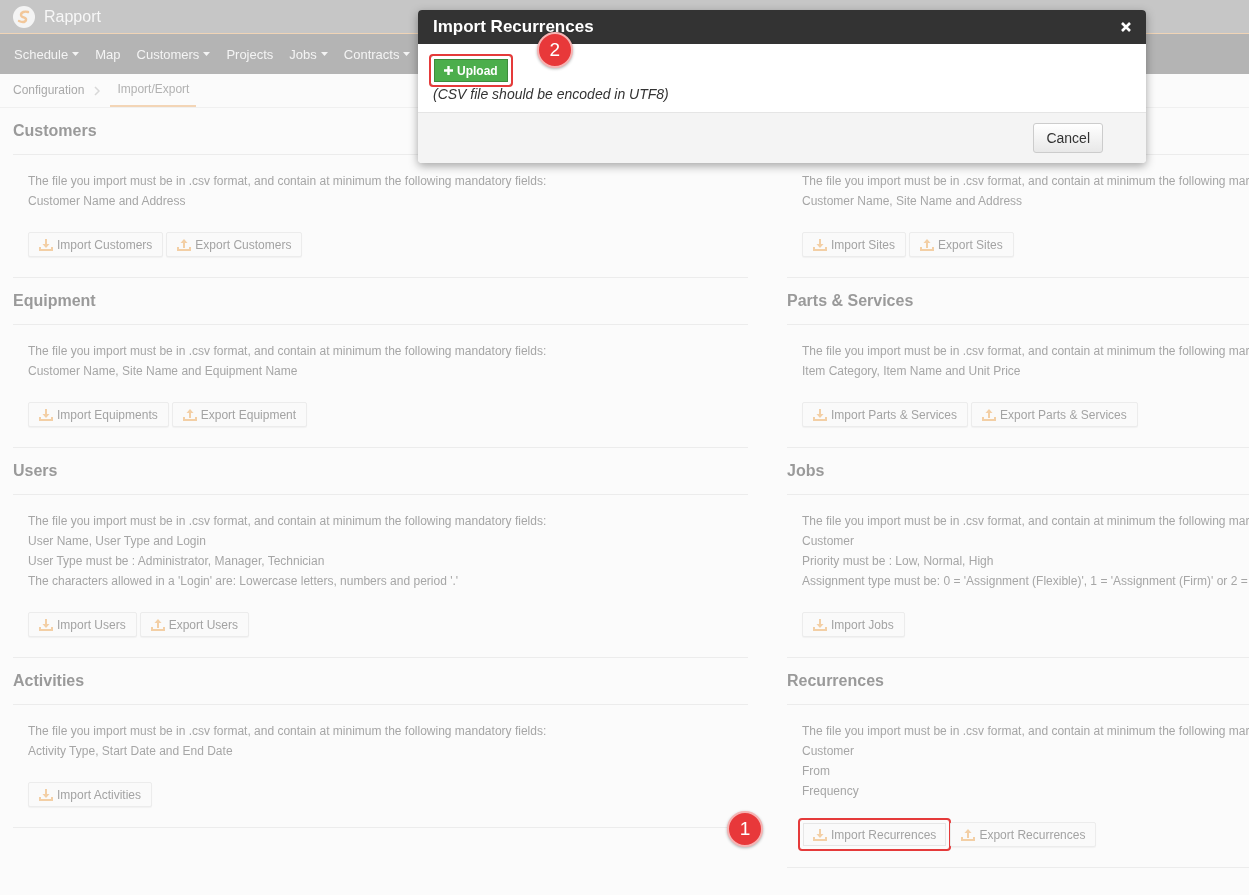 The image size is (1249, 895). What do you see at coordinates (853, 624) in the screenshot?
I see `import-button: Import Jobs` at bounding box center [853, 624].